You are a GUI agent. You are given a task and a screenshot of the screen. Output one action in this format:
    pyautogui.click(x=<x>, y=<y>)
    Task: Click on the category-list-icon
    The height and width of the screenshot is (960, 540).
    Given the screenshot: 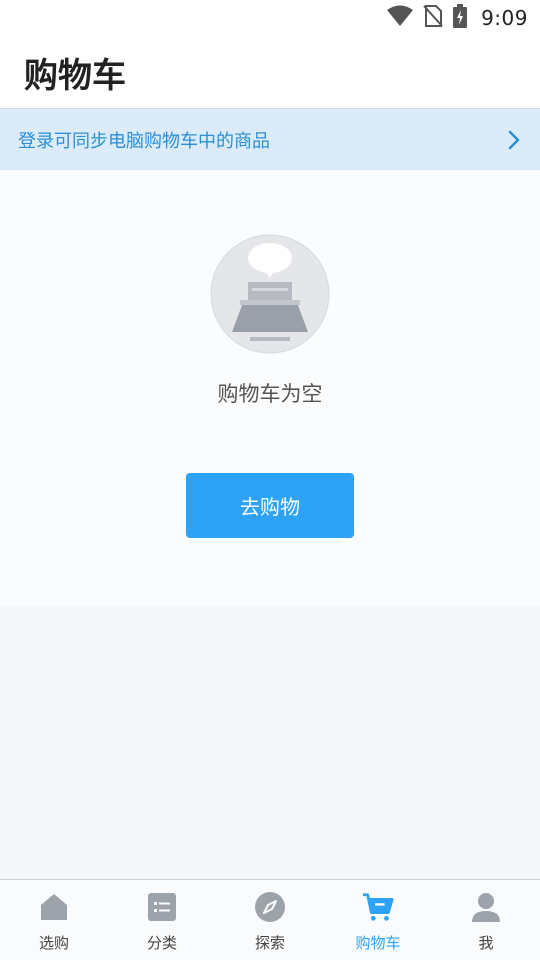 What is the action you would take?
    pyautogui.click(x=162, y=907)
    